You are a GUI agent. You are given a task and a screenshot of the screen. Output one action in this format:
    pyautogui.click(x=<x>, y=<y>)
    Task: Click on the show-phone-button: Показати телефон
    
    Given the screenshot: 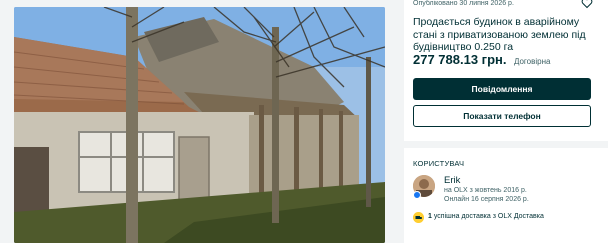 What is the action you would take?
    pyautogui.click(x=502, y=116)
    